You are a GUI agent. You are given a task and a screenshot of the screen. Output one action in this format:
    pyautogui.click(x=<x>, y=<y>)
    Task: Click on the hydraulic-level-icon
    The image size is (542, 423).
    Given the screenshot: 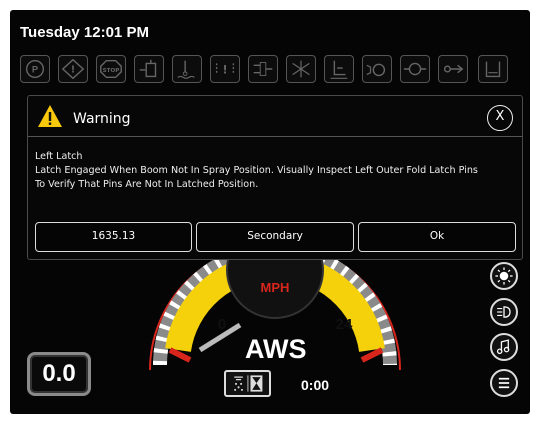 What is the action you would take?
    pyautogui.click(x=339, y=69)
    